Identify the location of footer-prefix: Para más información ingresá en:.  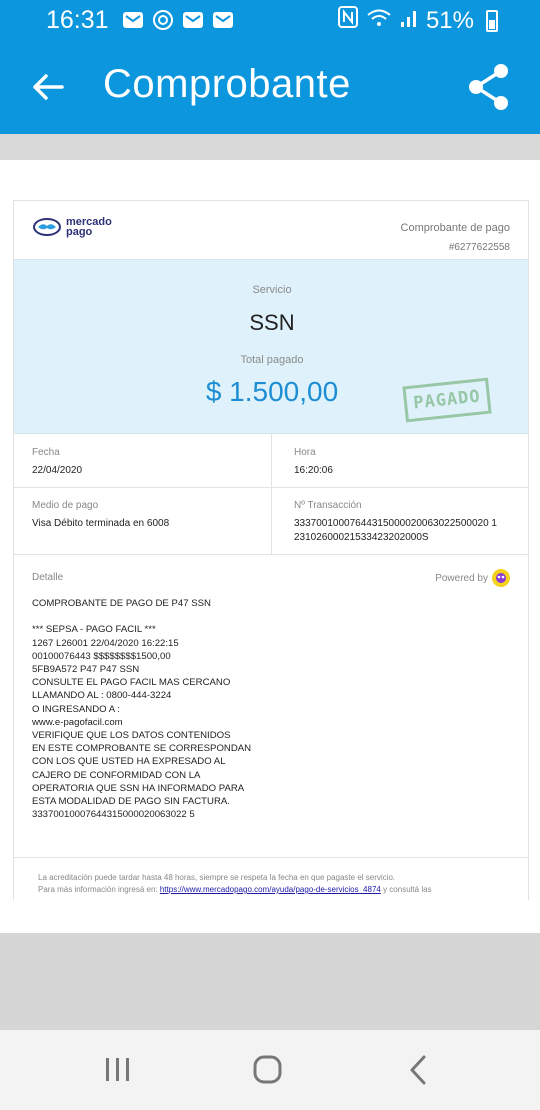
(99, 889).